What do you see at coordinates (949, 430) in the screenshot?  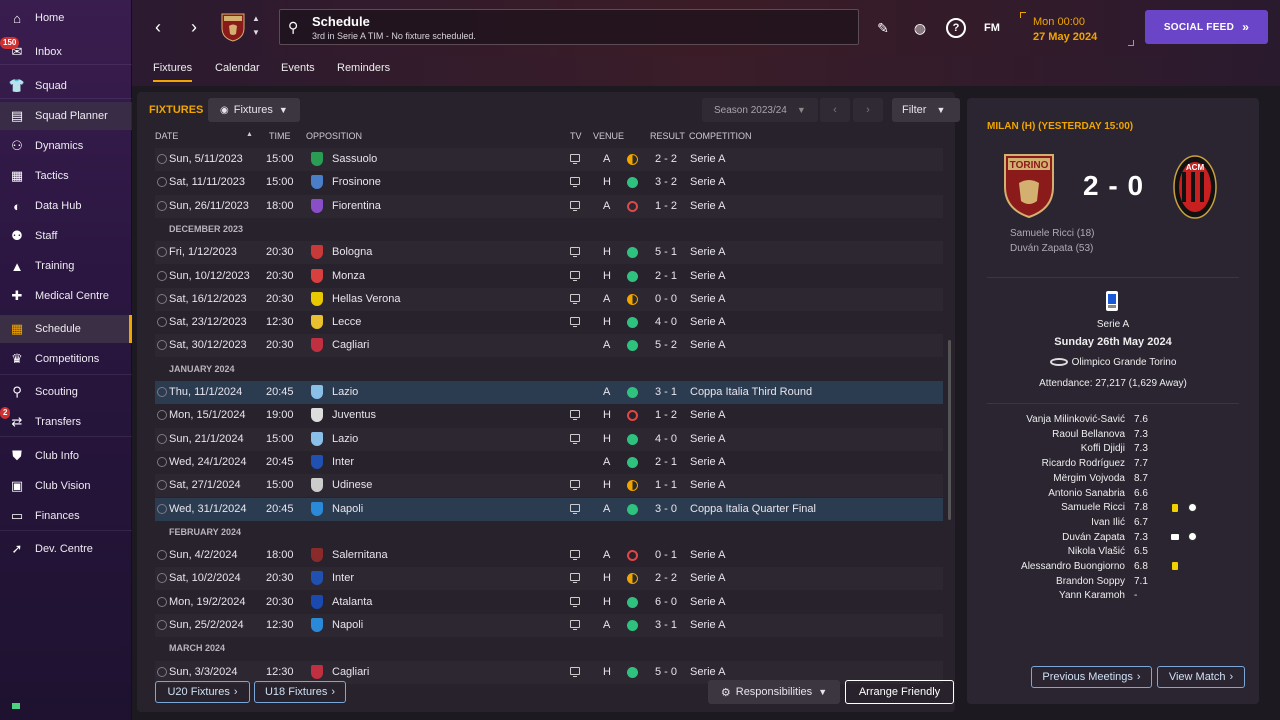 I see `fixtures-scrollbar` at bounding box center [949, 430].